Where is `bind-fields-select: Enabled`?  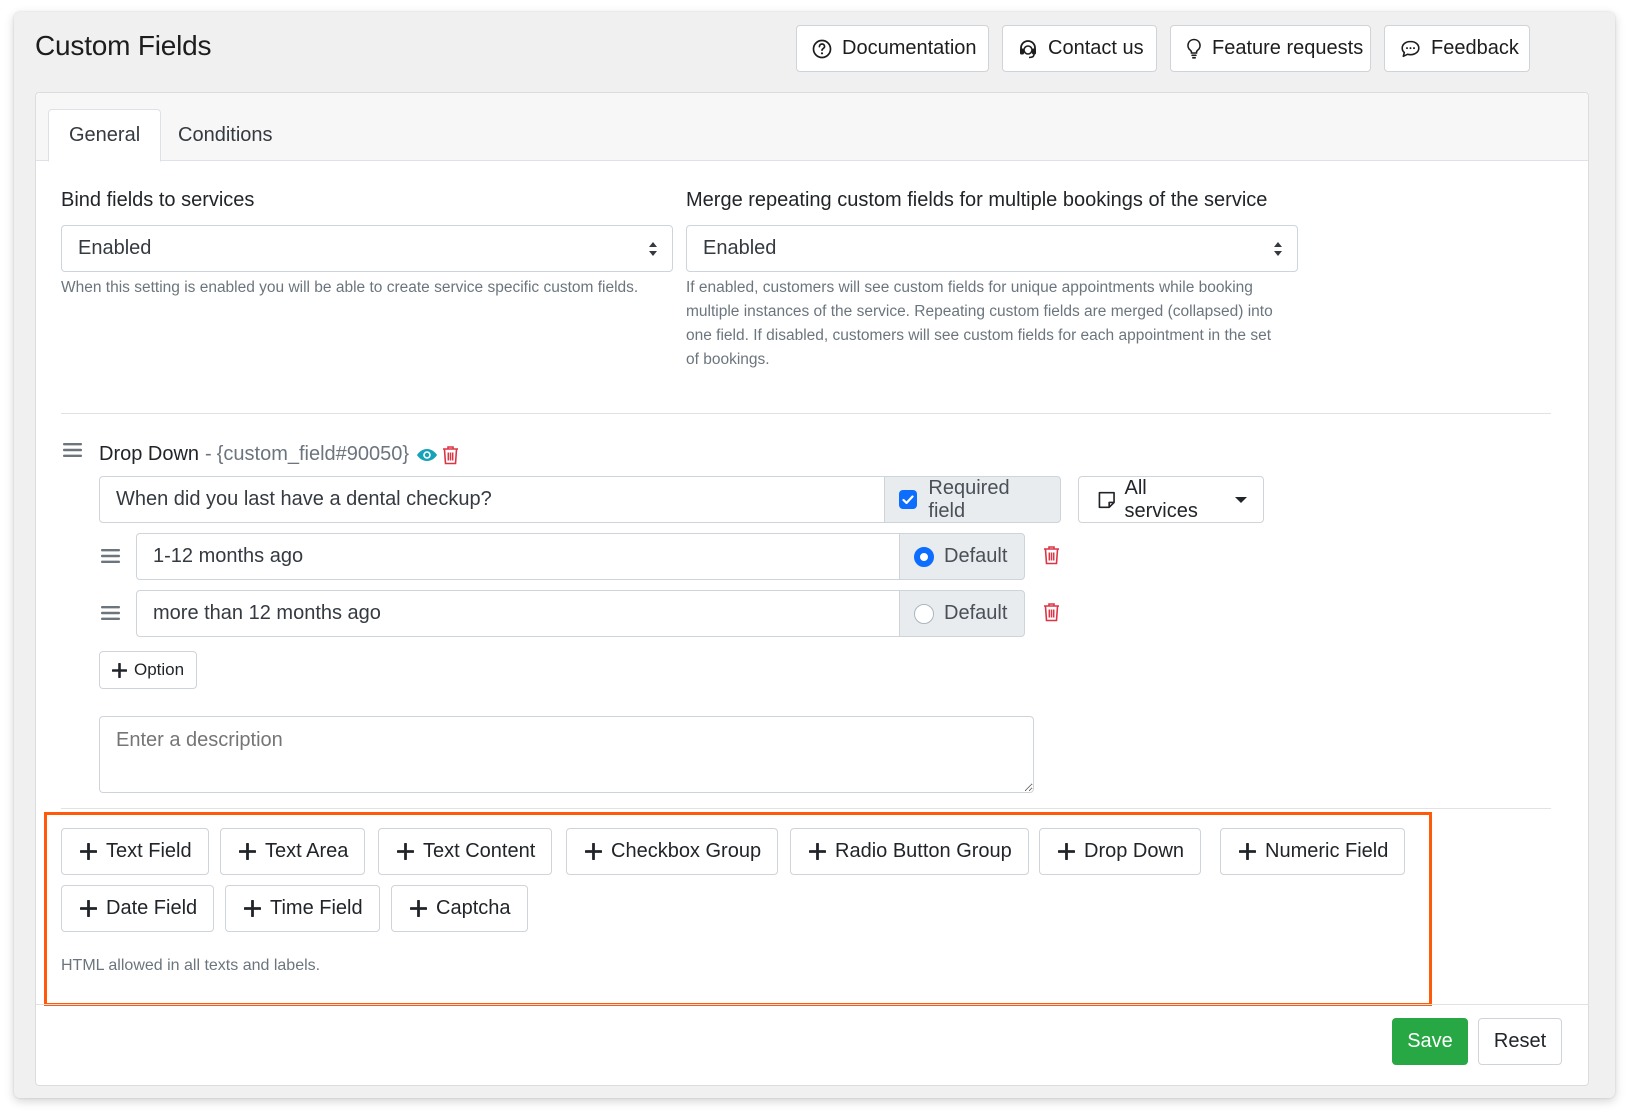
bind-fields-select: Enabled is located at coordinates (367, 248).